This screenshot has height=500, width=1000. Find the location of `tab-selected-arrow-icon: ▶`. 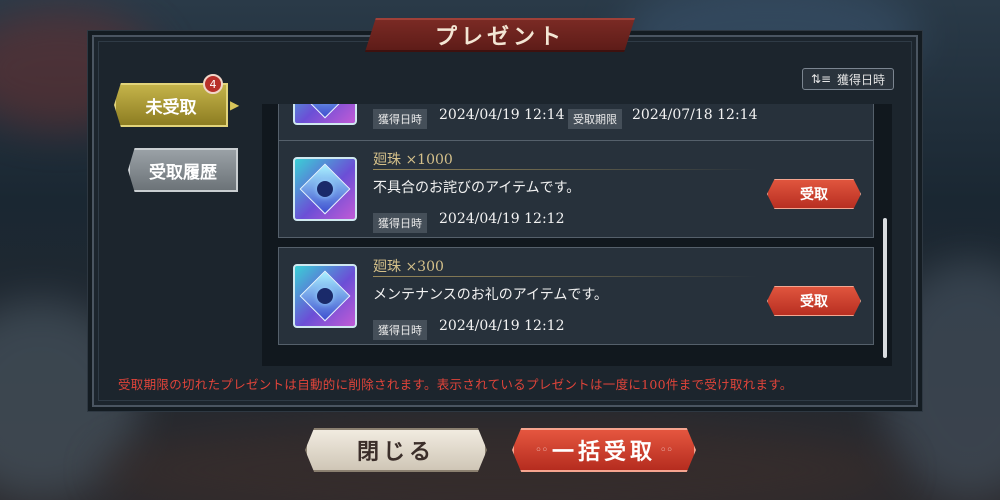

tab-selected-arrow-icon: ▶ is located at coordinates (235, 105).